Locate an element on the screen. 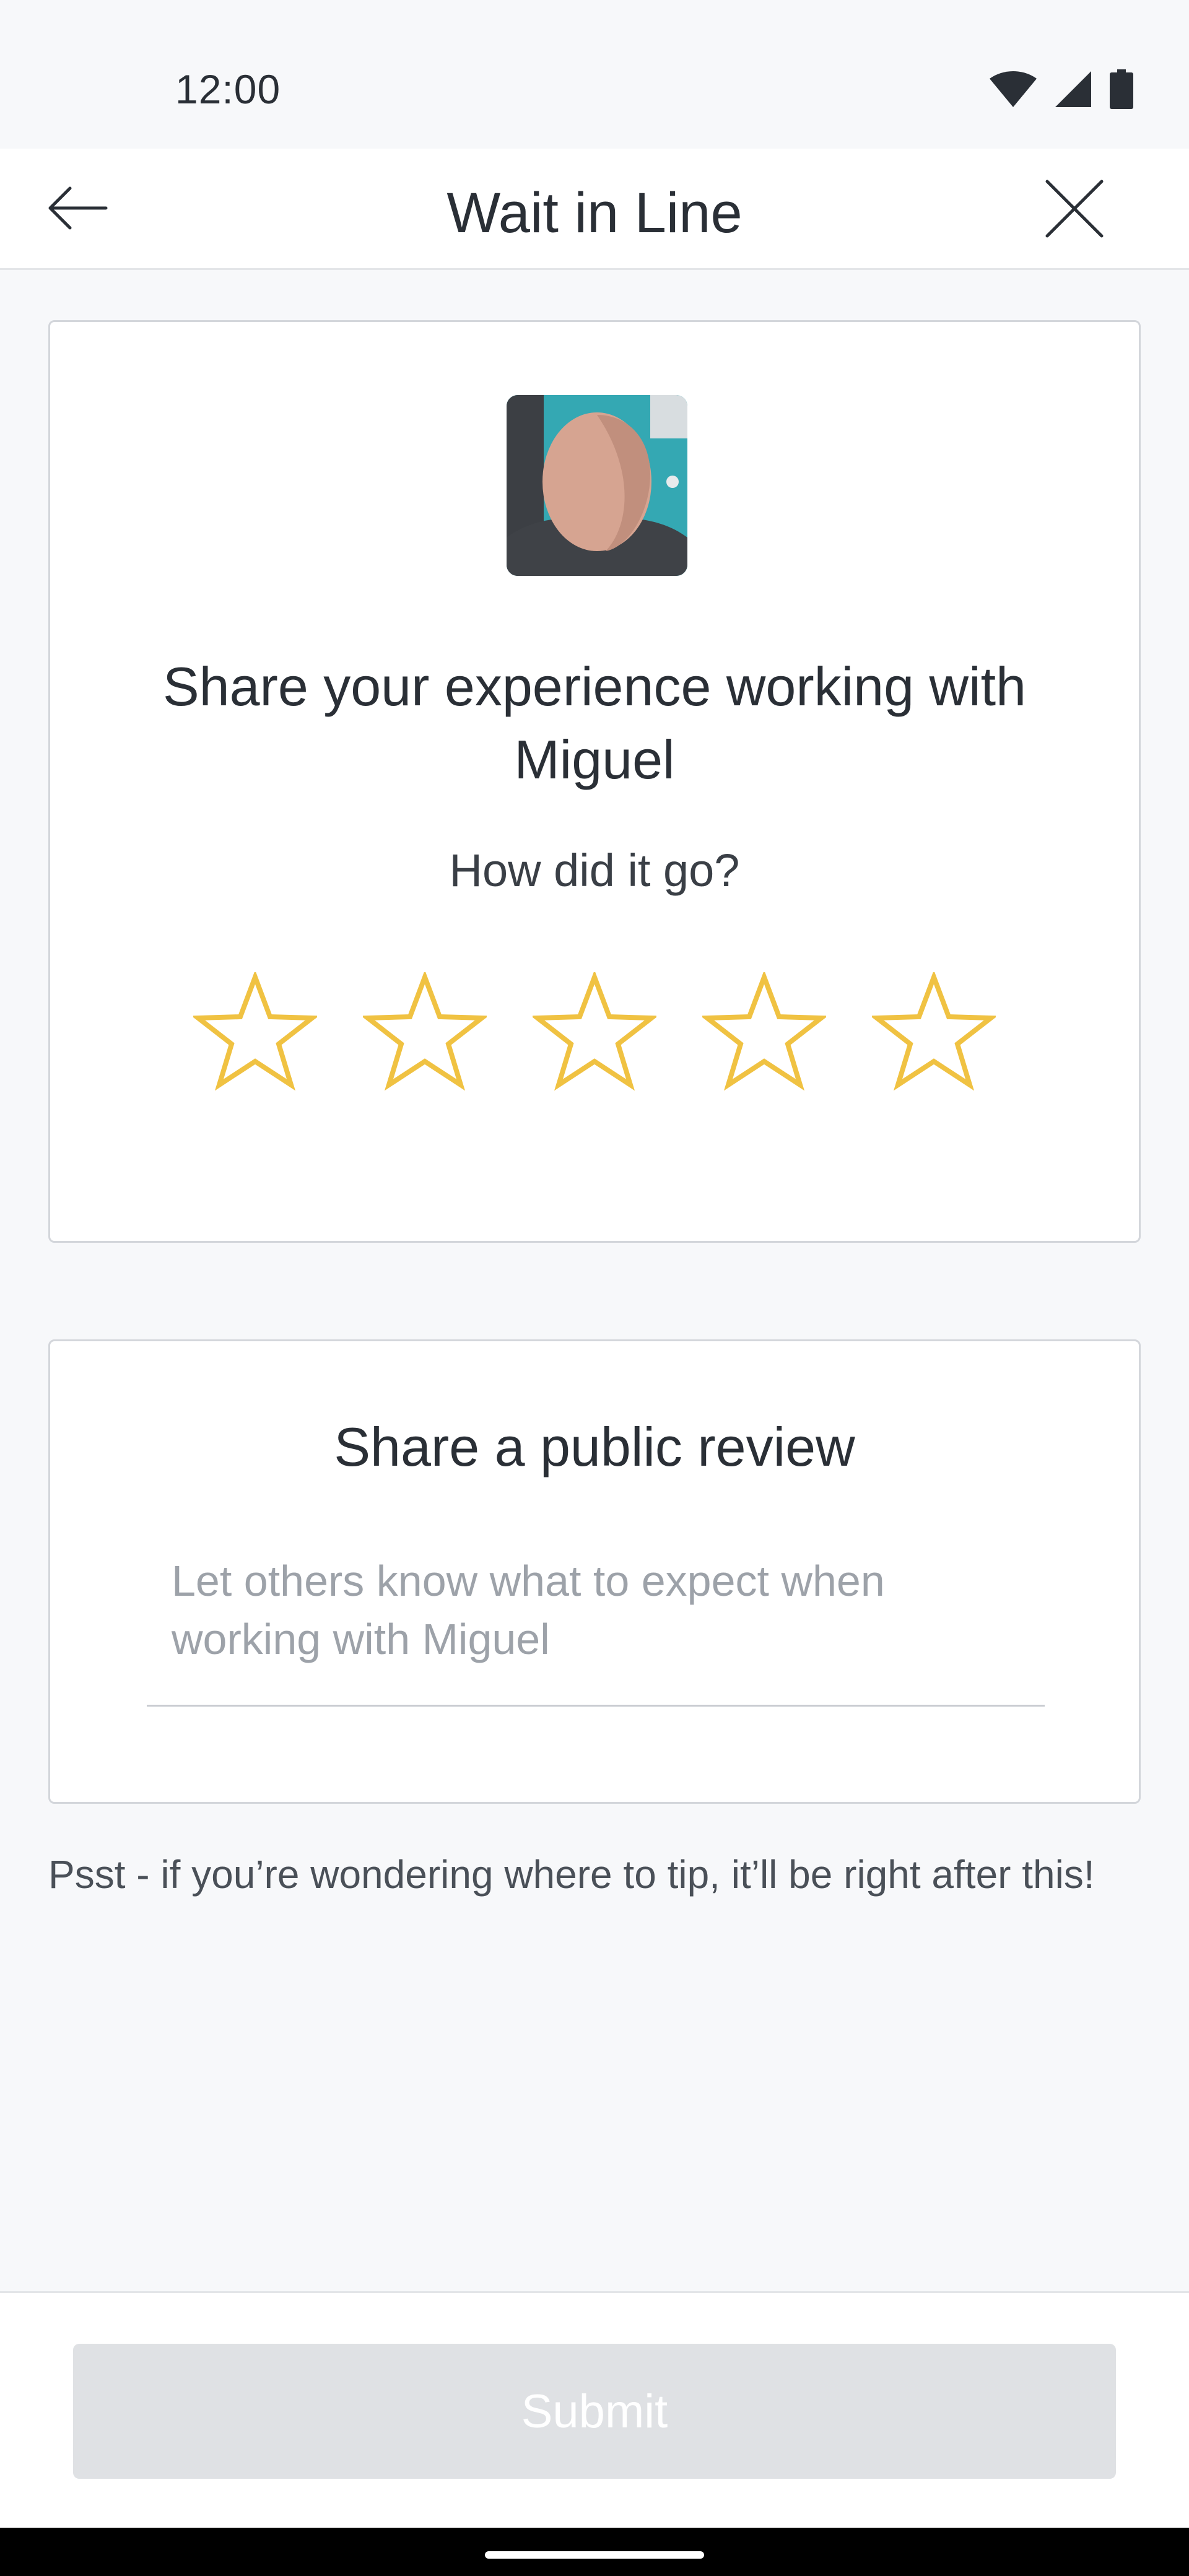  star-rating is located at coordinates (594, 1033).